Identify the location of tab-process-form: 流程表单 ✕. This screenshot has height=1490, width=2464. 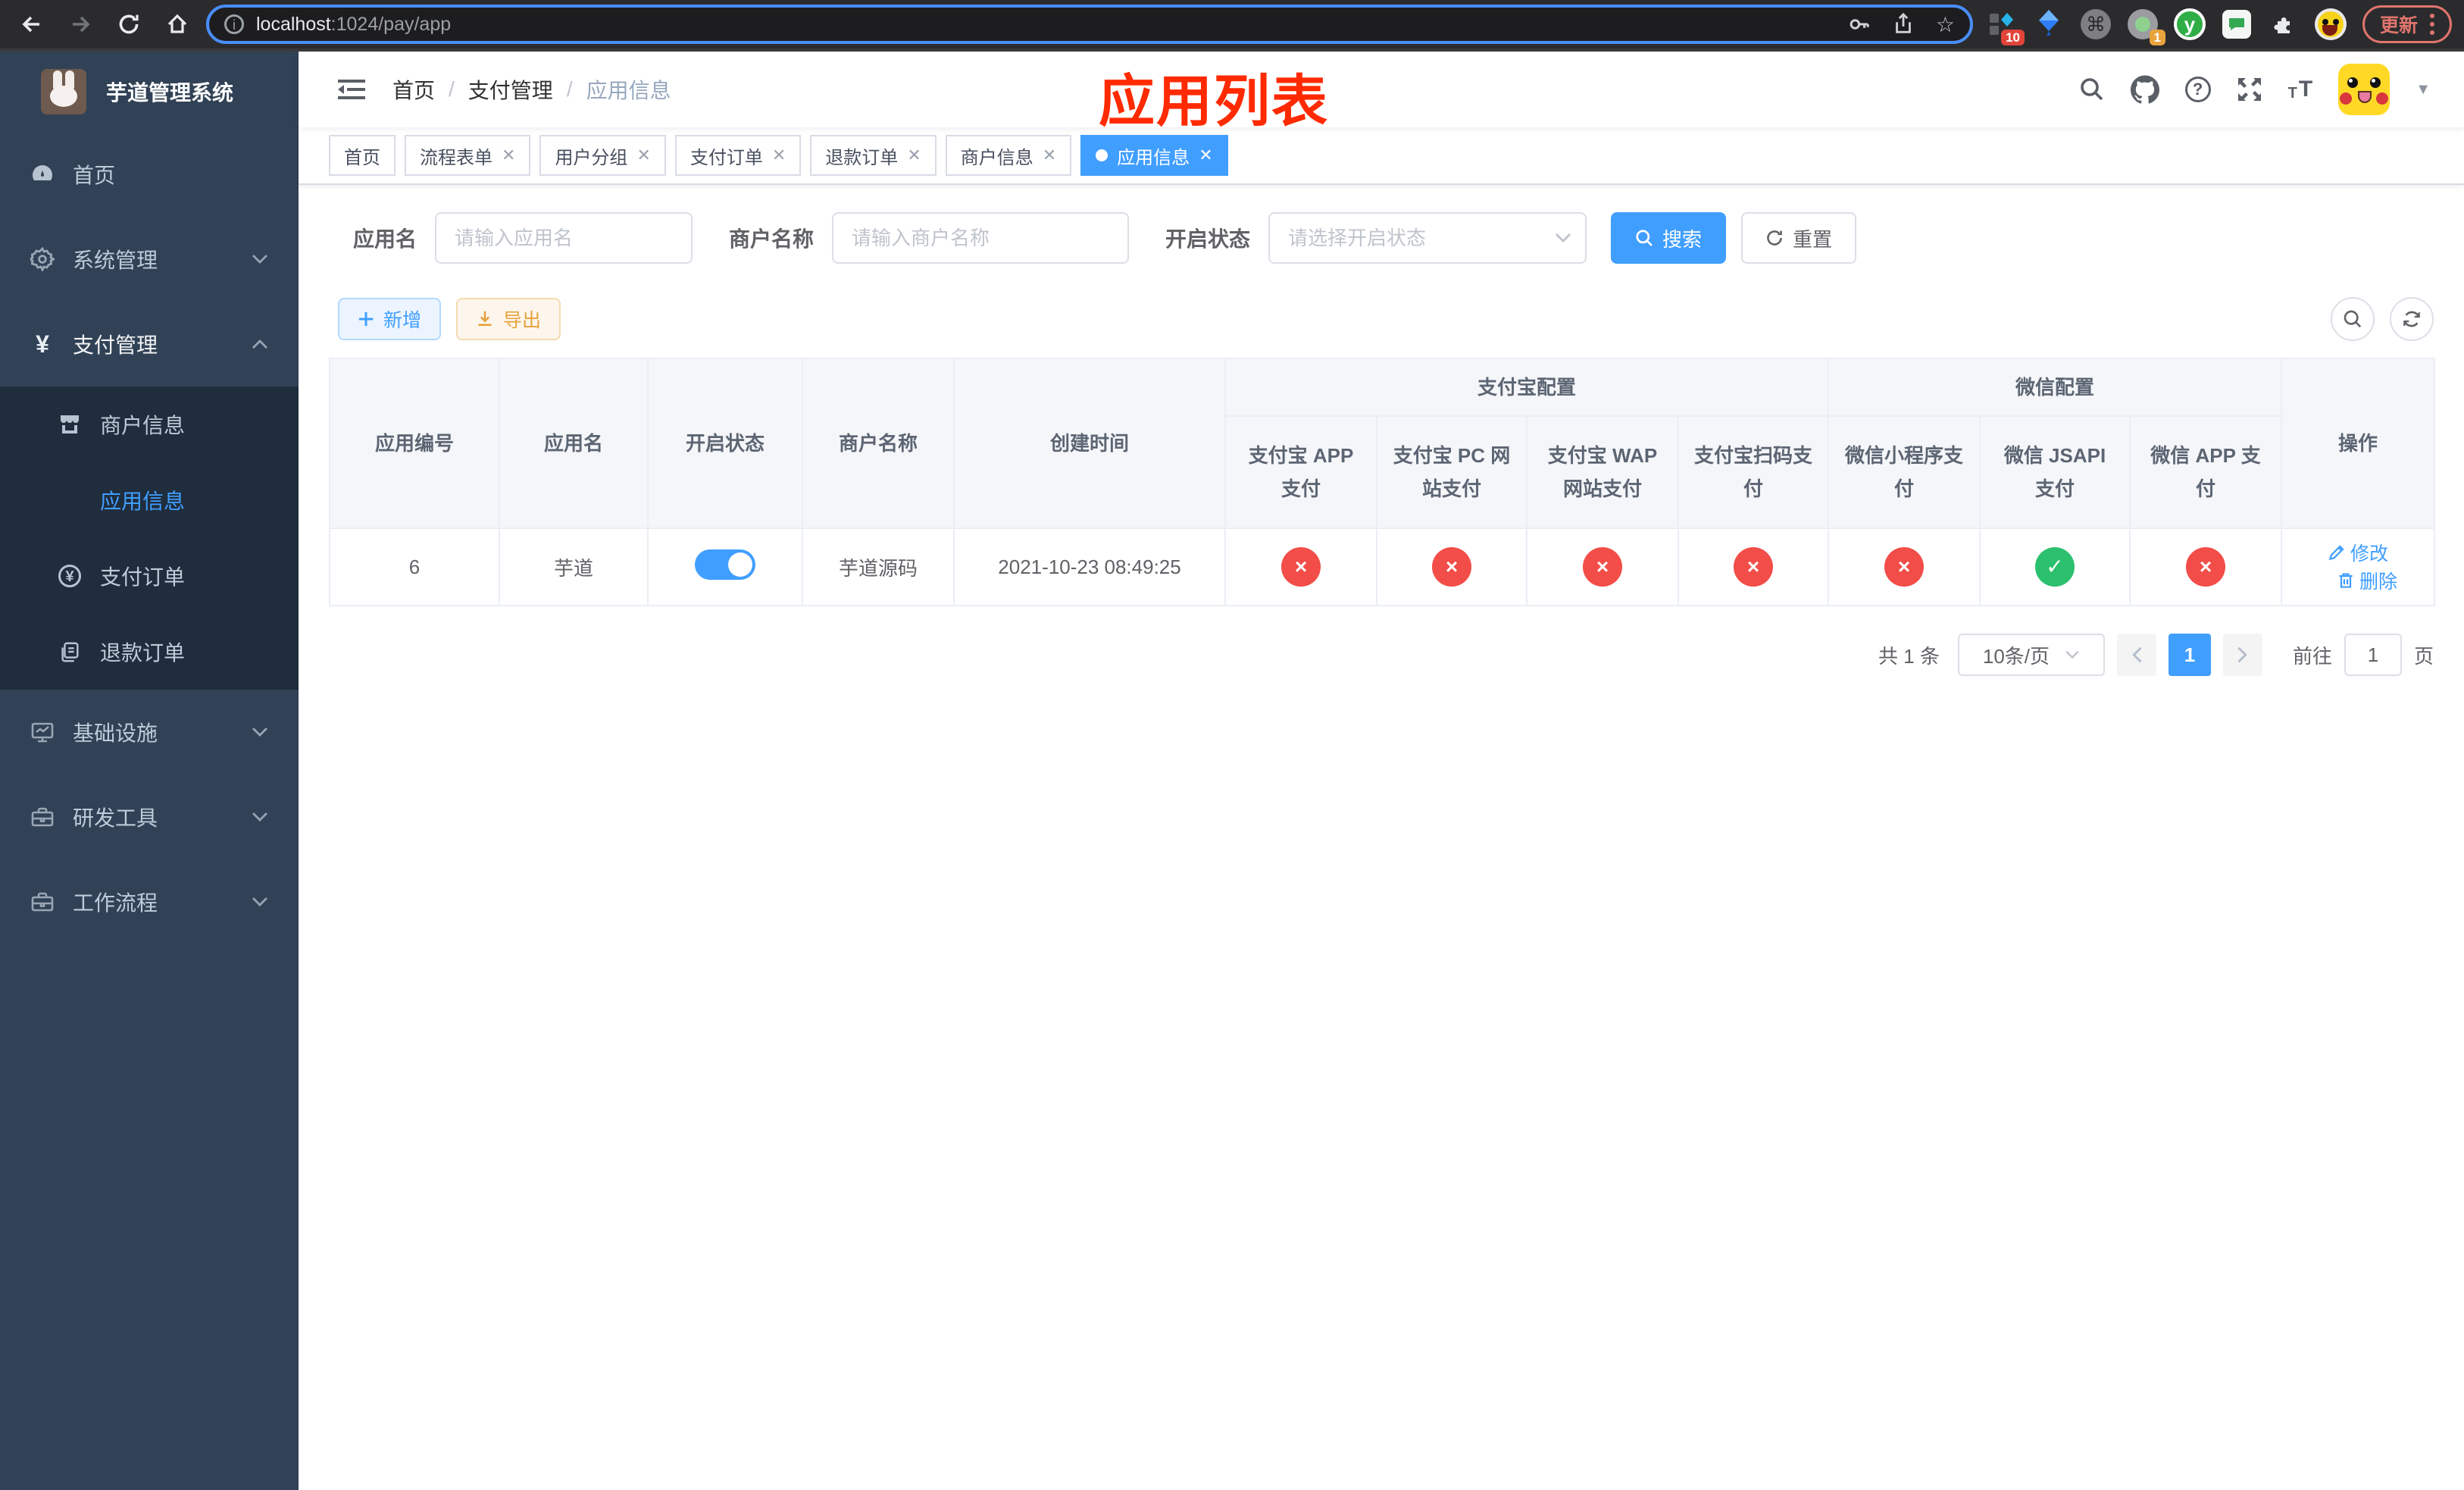
(468, 155).